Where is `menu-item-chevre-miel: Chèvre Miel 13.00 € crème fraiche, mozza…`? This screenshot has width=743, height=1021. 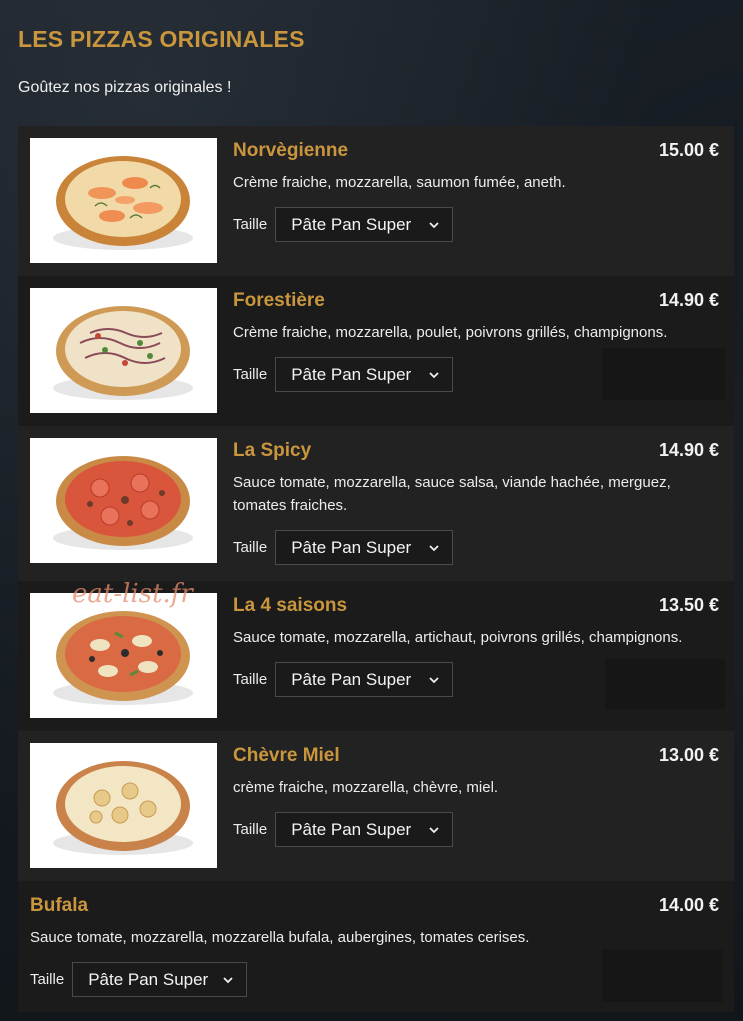 menu-item-chevre-miel: Chèvre Miel 13.00 € crème fraiche, mozza… is located at coordinates (376, 806).